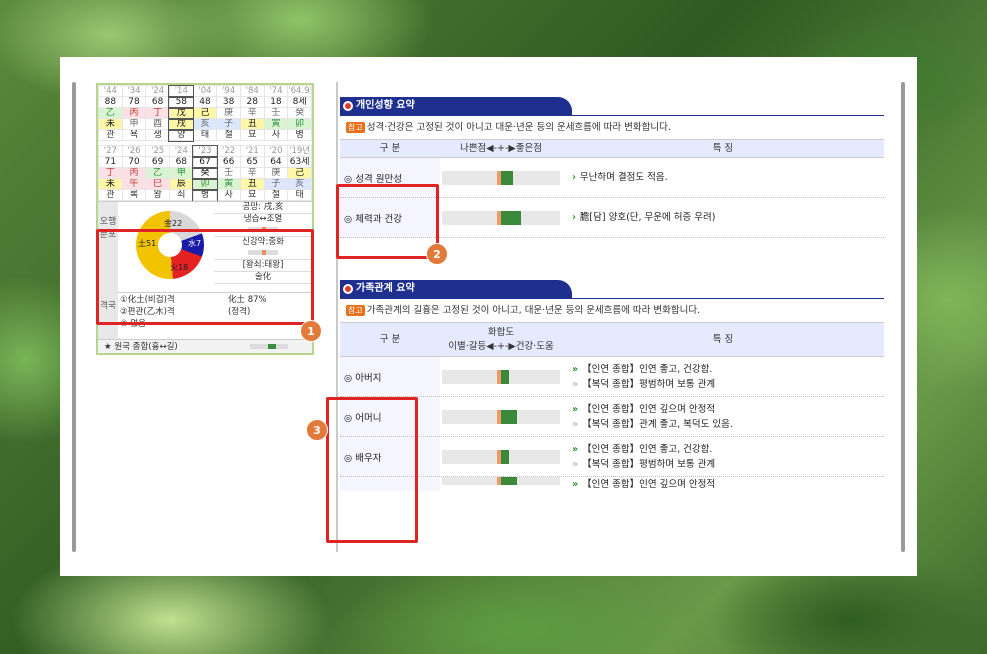 Image resolution: width=987 pixels, height=654 pixels. I want to click on grid-cell: 록, so click(134, 195).